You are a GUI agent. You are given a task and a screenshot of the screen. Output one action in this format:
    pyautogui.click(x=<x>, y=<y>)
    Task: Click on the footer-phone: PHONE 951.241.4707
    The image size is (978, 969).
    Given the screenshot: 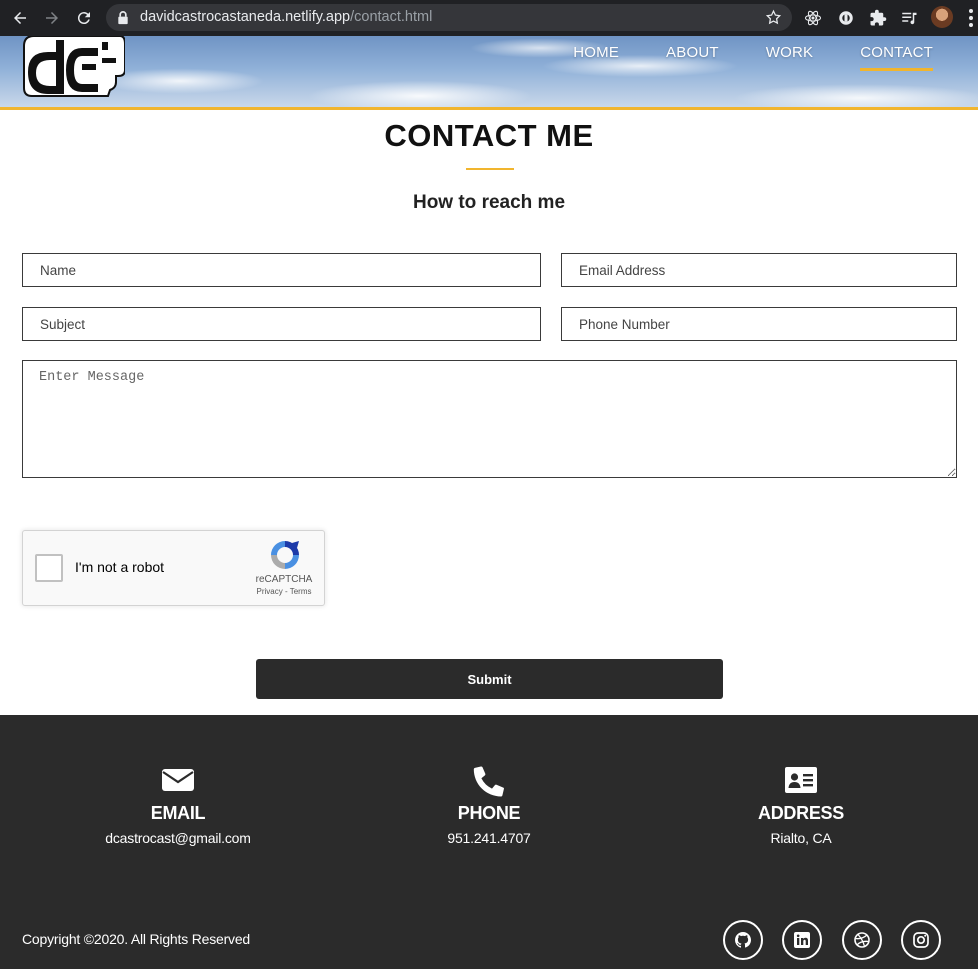 What is the action you would take?
    pyautogui.click(x=489, y=804)
    